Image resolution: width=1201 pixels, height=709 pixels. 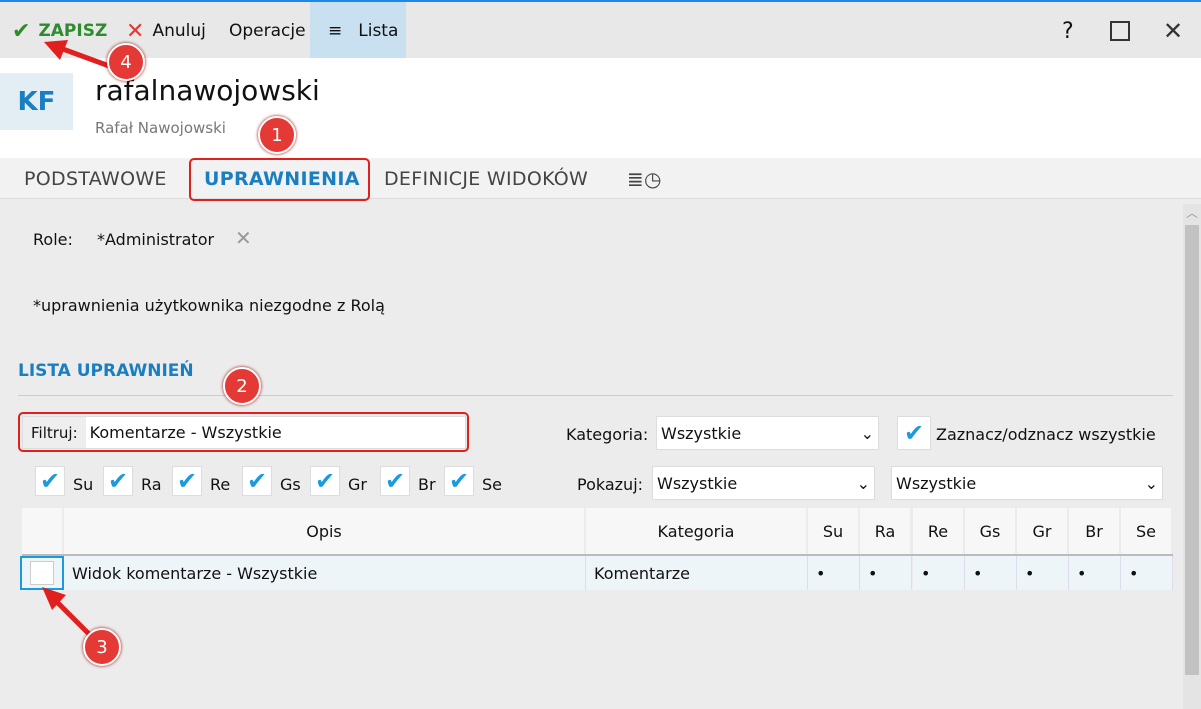 I want to click on annotation-badge-3: 3, so click(x=102, y=647).